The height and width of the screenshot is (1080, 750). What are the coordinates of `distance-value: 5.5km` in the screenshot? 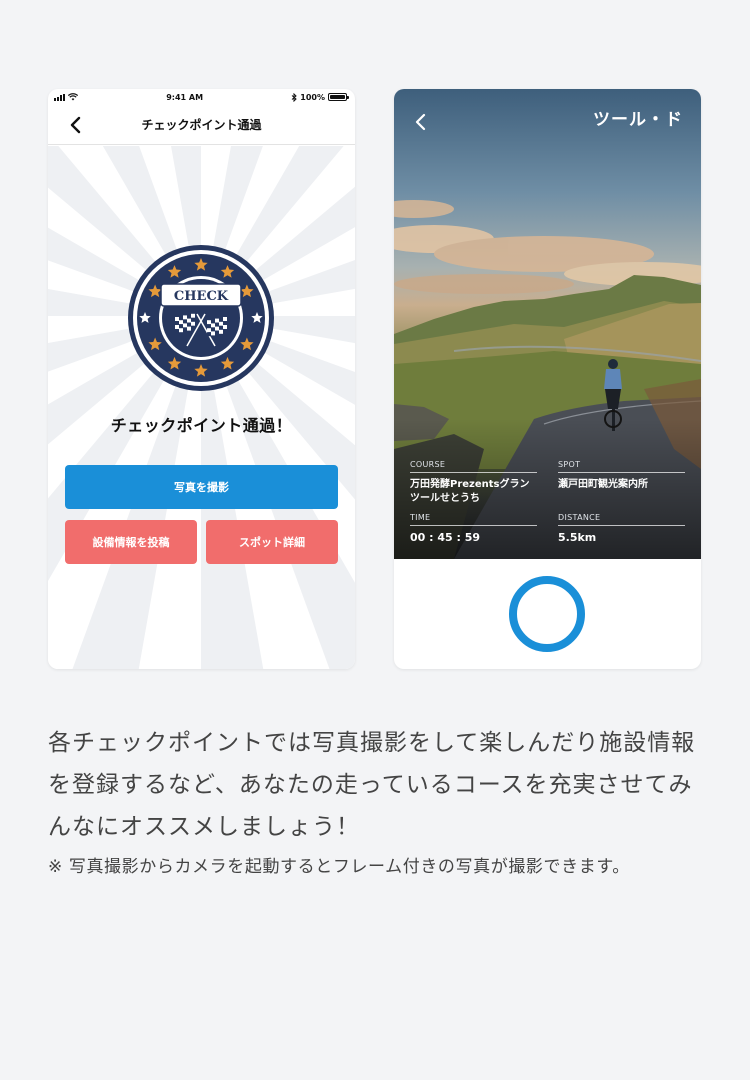 It's located at (577, 537).